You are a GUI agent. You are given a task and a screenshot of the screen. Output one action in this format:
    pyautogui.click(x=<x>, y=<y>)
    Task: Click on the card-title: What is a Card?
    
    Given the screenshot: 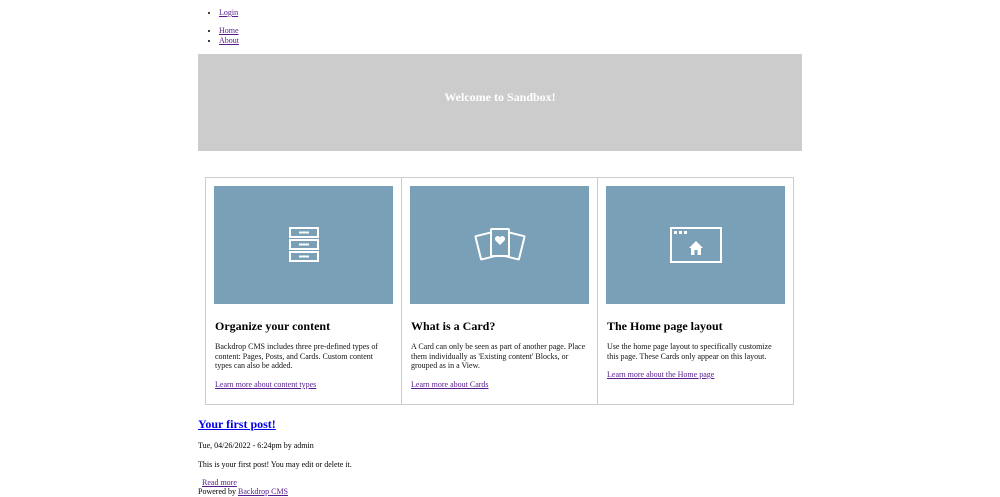 What is the action you would take?
    pyautogui.click(x=453, y=326)
    